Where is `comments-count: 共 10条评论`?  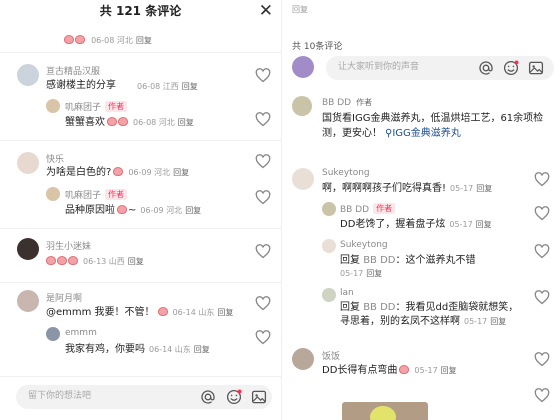 comments-count: 共 10条评论 is located at coordinates (317, 47).